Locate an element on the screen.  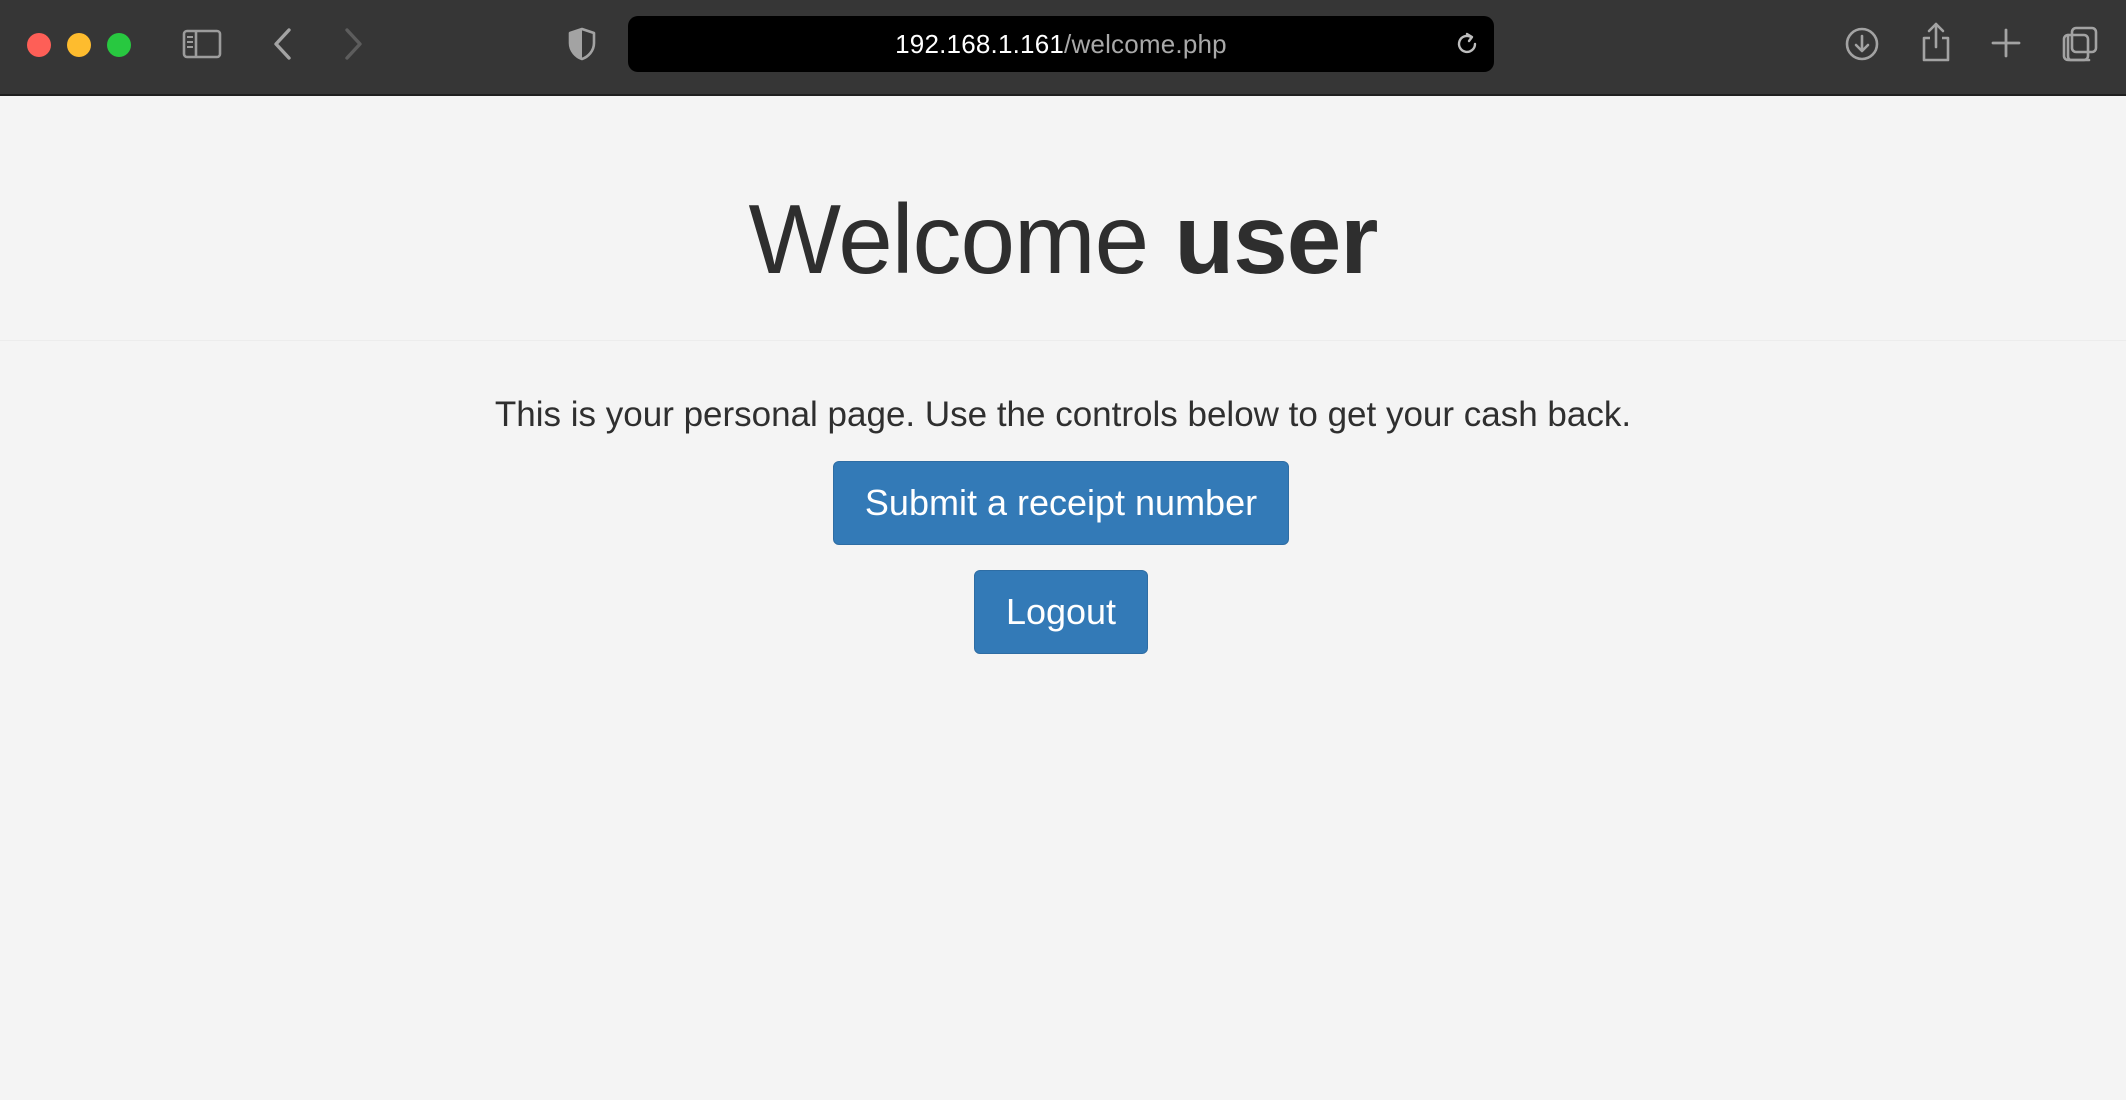
minimize-window-button is located at coordinates (79, 45).